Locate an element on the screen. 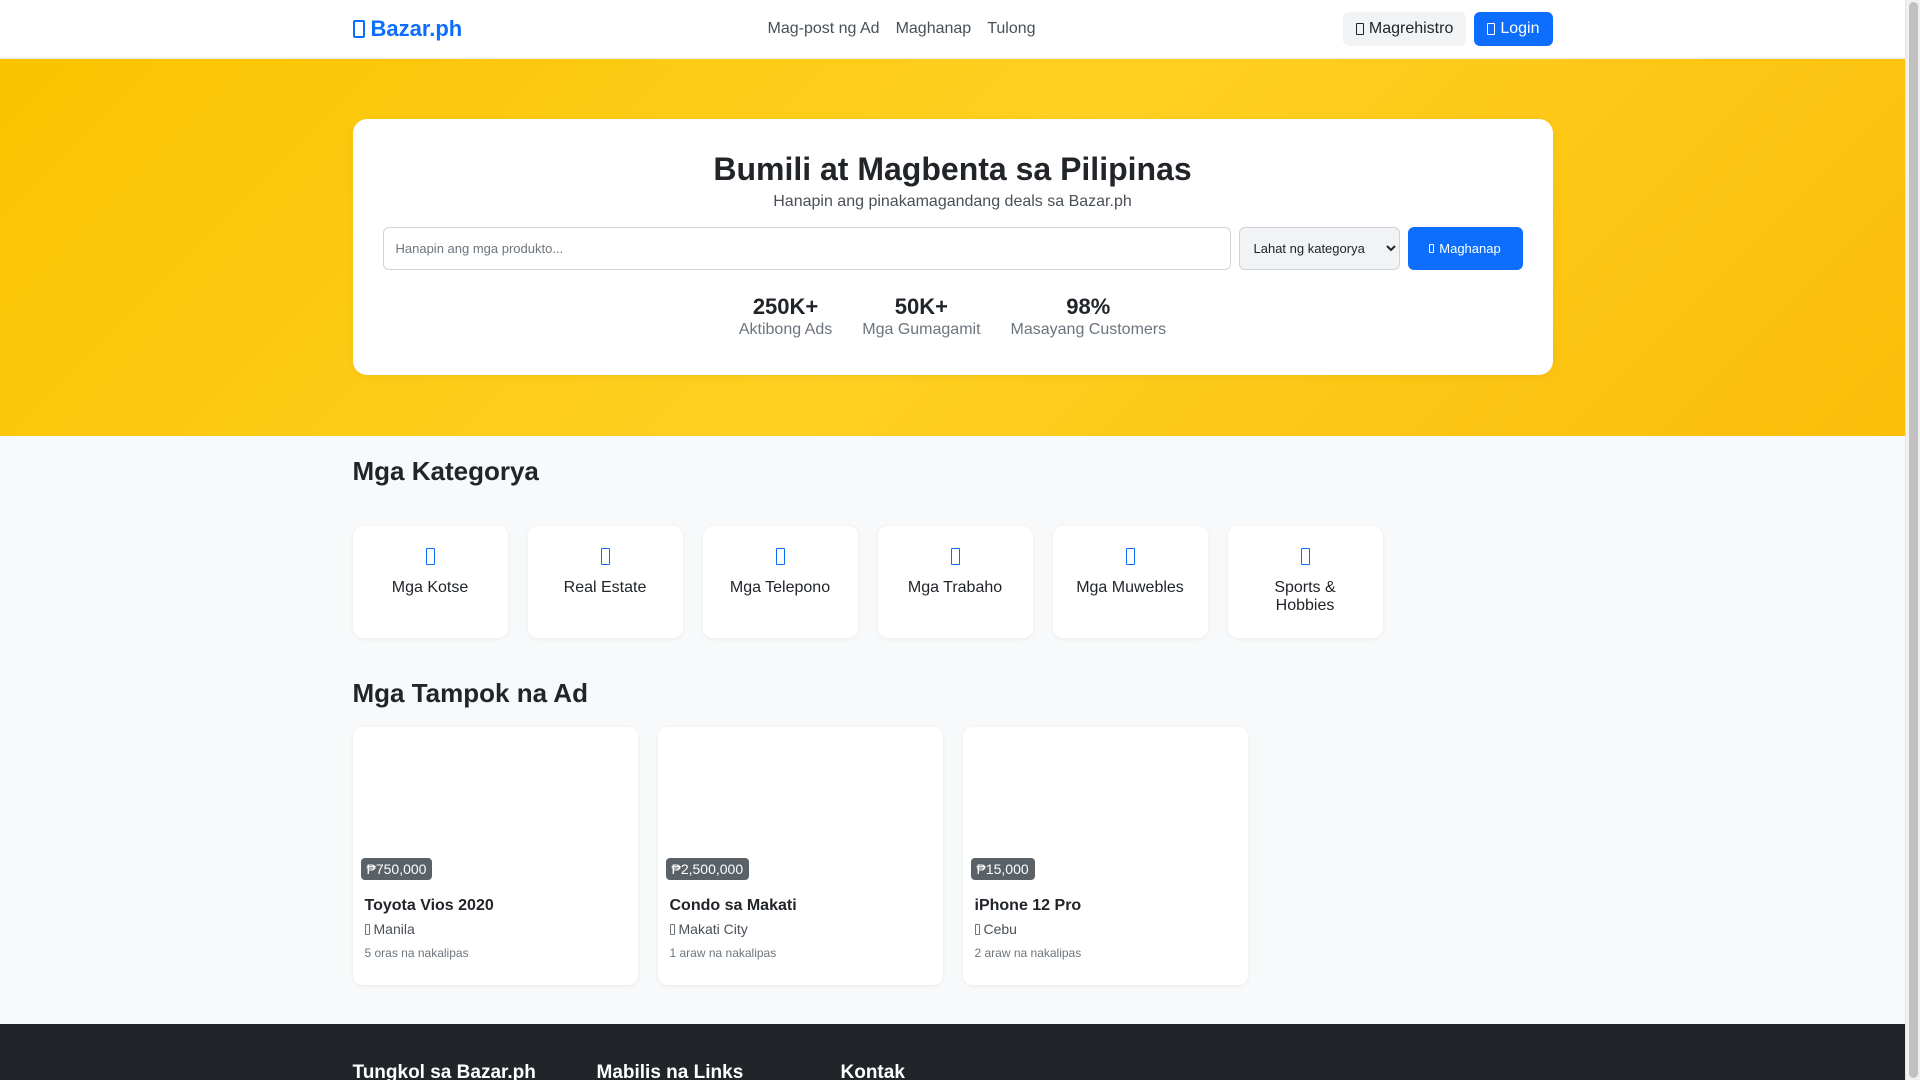  vertical-scrollbar is located at coordinates (1912, 540).